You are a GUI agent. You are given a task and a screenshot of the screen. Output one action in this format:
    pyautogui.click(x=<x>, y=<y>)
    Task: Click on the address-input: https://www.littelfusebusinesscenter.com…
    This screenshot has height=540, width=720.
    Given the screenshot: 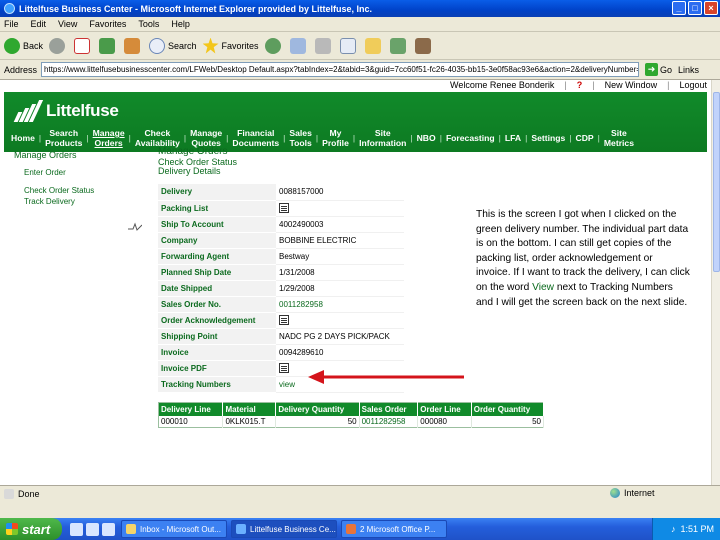 What is the action you would take?
    pyautogui.click(x=340, y=69)
    